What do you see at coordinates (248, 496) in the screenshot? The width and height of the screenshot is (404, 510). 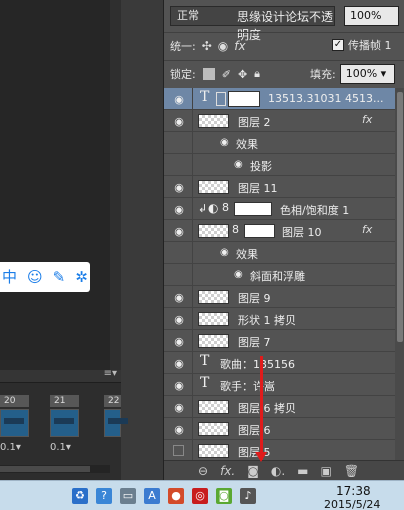 I see `volume-icon: ♪` at bounding box center [248, 496].